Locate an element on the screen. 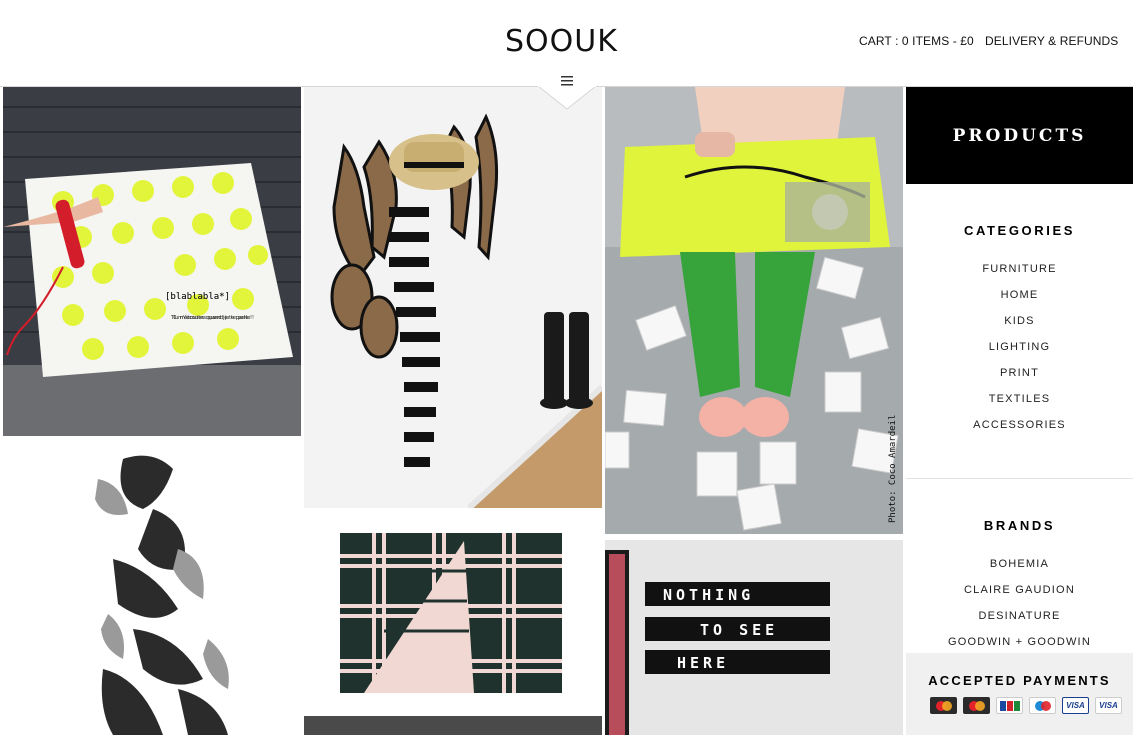 The width and height of the screenshot is (1133, 735). payments-title: ACCEPTED PAYMENTS is located at coordinates (1019, 680).